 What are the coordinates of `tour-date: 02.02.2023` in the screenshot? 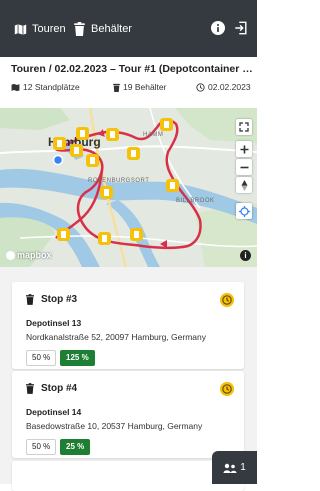 It's located at (223, 87).